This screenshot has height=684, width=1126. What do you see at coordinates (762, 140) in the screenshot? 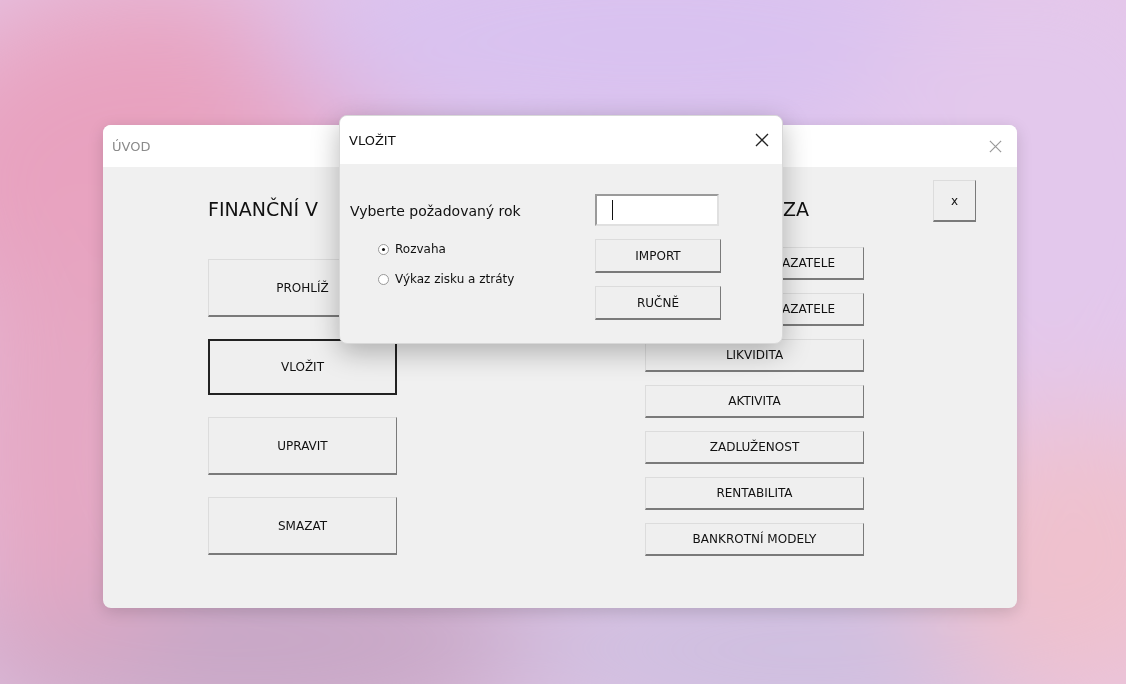
I see `close-icon` at bounding box center [762, 140].